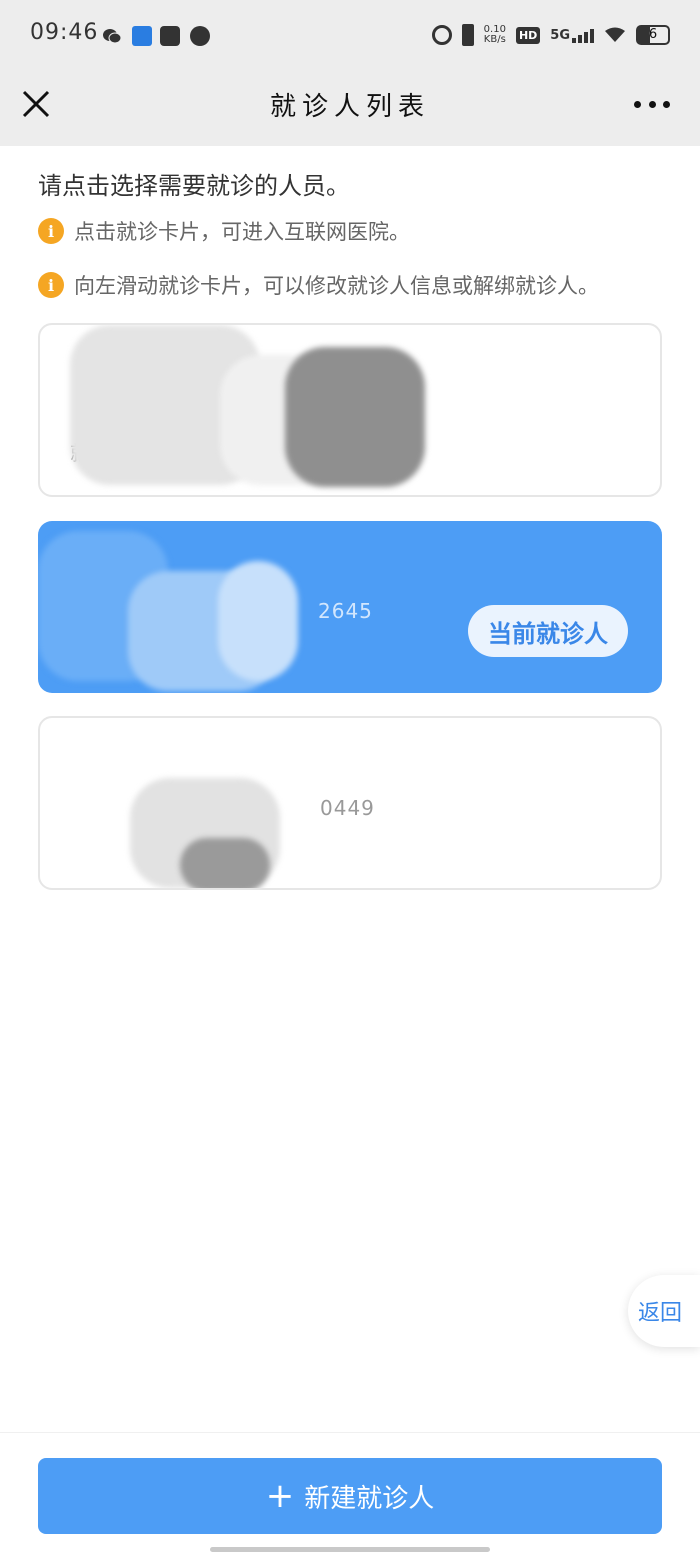  I want to click on patient-card: 0449, so click(350, 803).